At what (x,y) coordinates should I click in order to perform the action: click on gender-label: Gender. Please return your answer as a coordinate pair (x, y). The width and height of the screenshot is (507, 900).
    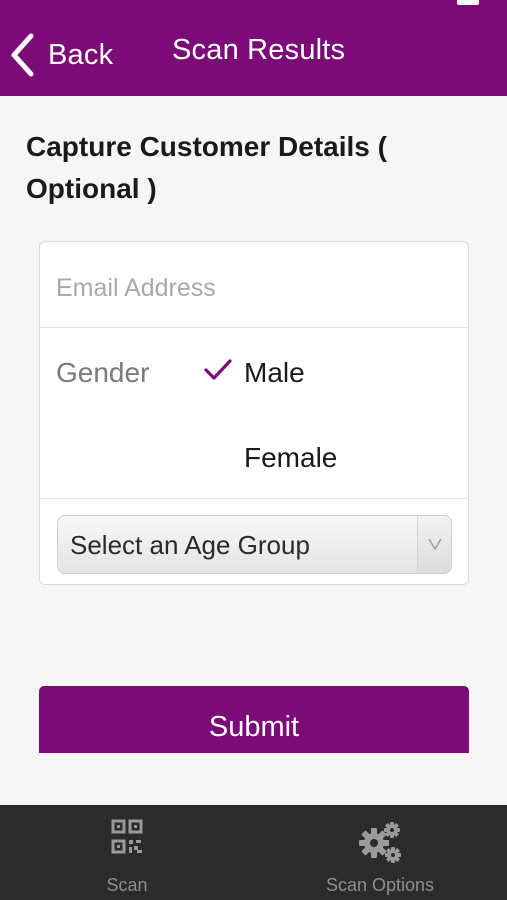
    Looking at the image, I should click on (103, 372).